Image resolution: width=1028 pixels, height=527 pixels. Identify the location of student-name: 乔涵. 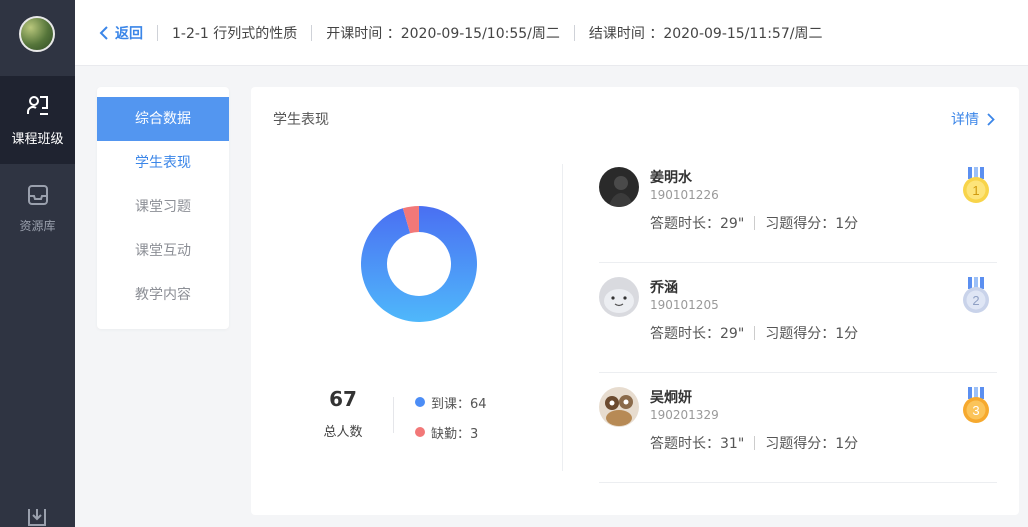
(664, 288).